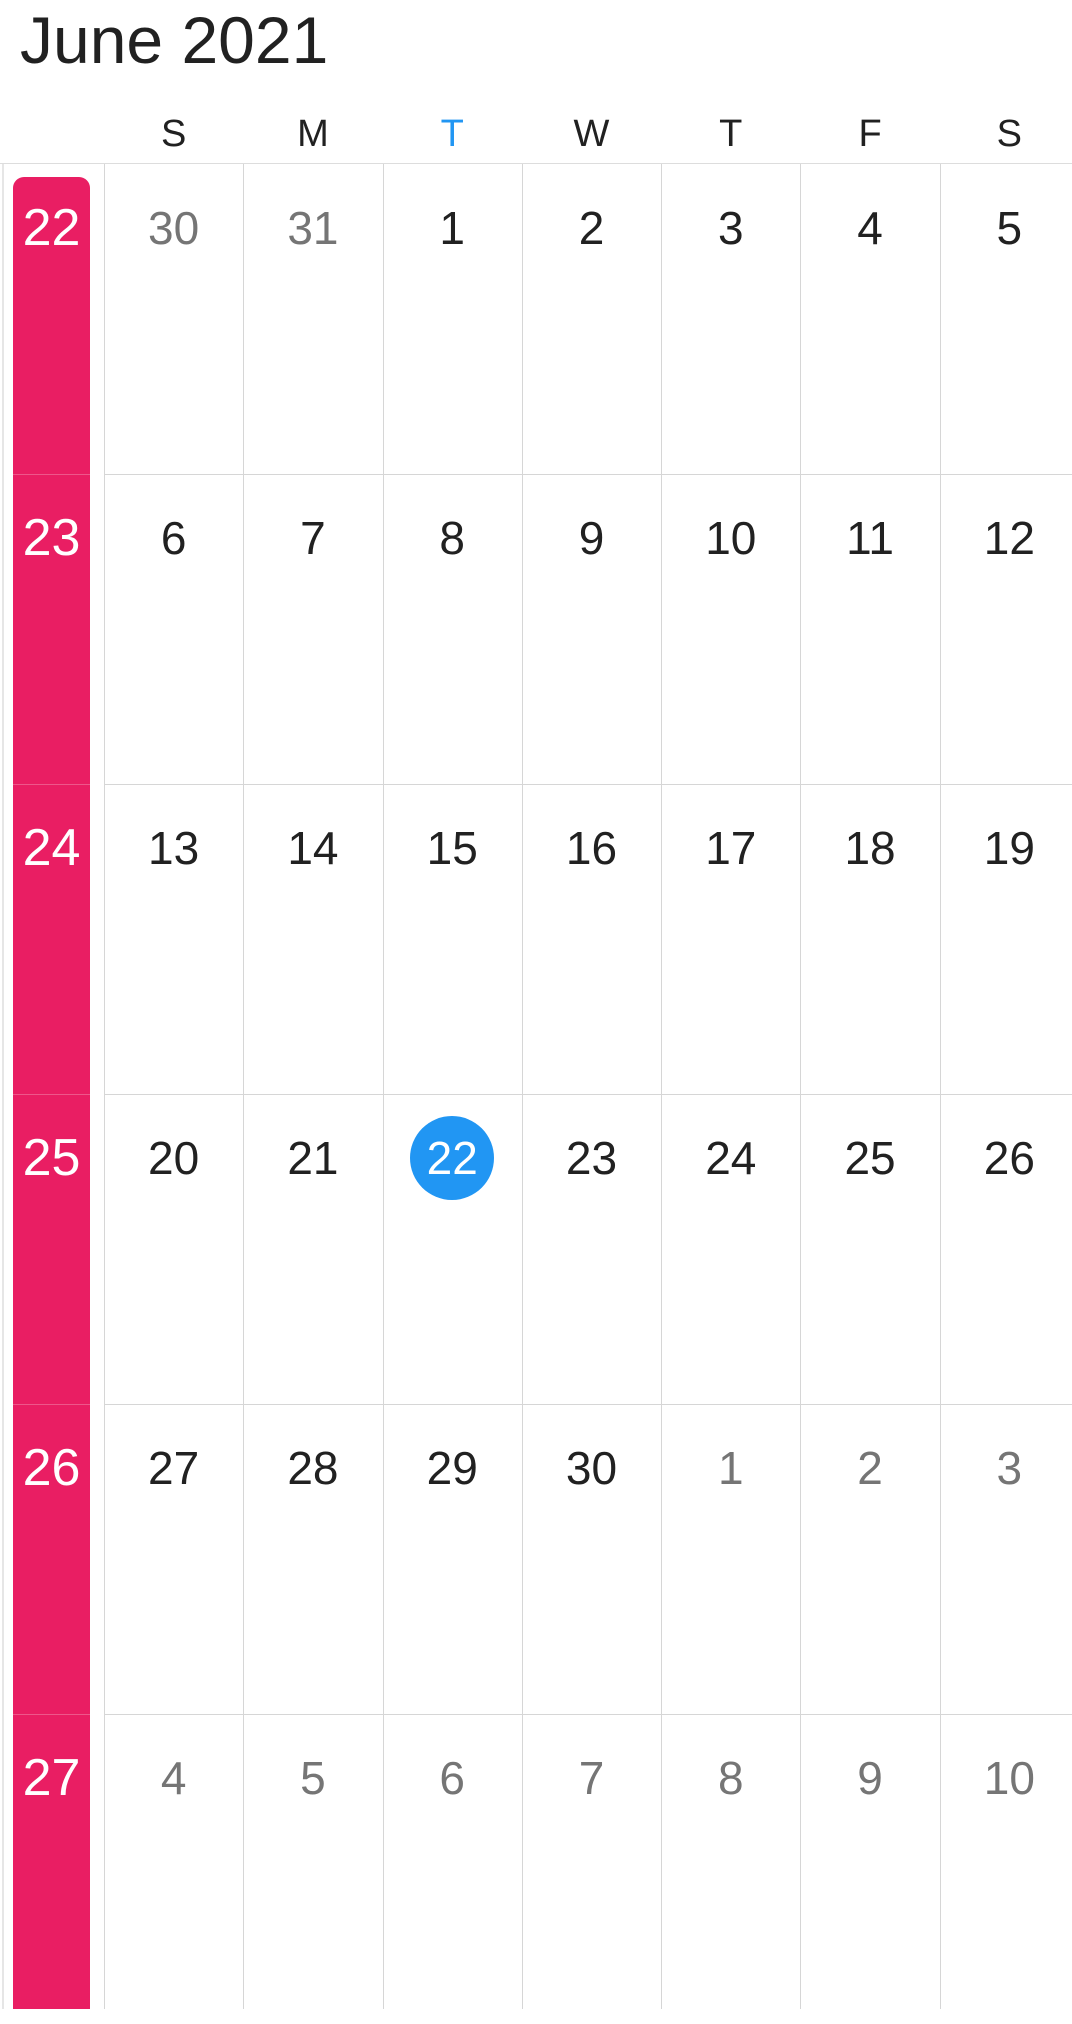 This screenshot has width=1072, height=2024. Describe the element at coordinates (869, 629) in the screenshot. I see `day-cell: 11` at that location.